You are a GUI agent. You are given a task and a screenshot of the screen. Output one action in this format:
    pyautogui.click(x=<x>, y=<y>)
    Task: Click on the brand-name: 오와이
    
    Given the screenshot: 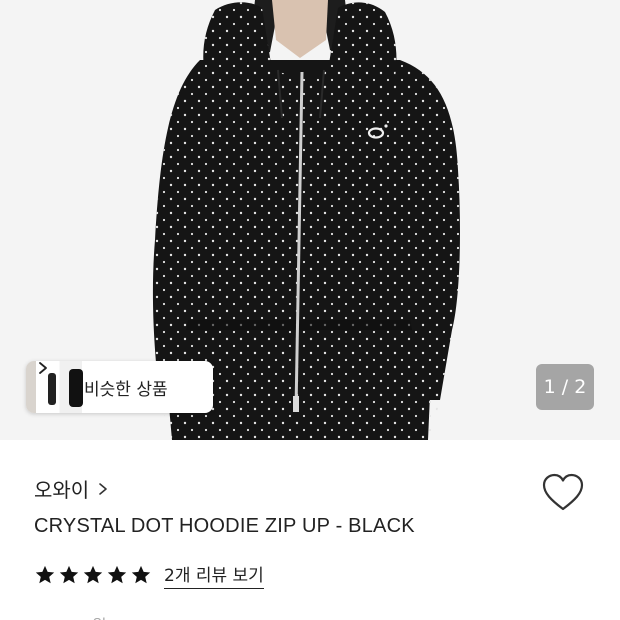 What is the action you would take?
    pyautogui.click(x=62, y=490)
    